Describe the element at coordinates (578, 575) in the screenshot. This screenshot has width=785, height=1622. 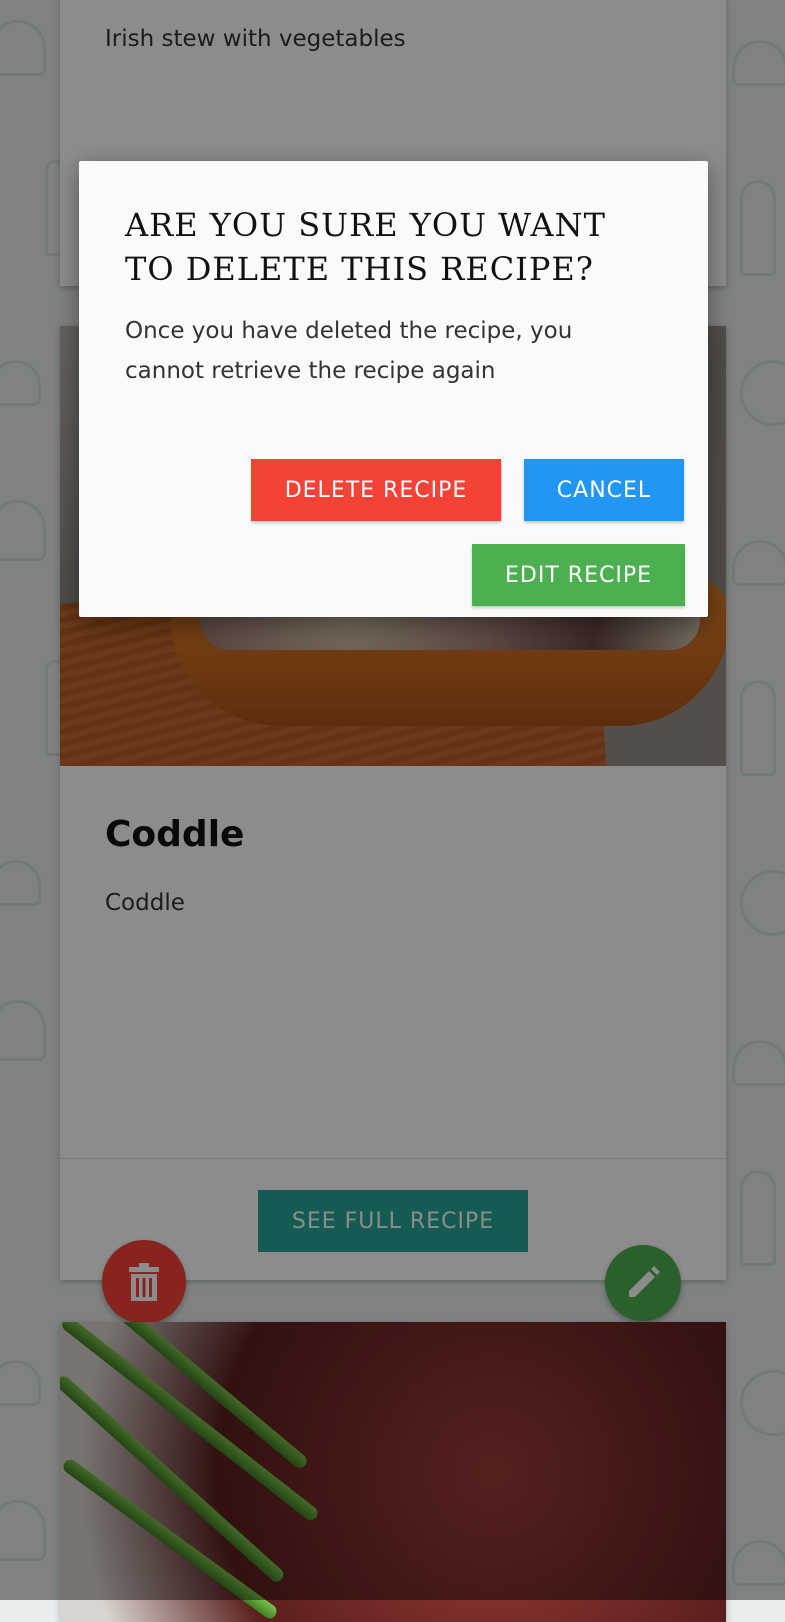
I see `edit-recipe-button: EDIT RECIPE` at that location.